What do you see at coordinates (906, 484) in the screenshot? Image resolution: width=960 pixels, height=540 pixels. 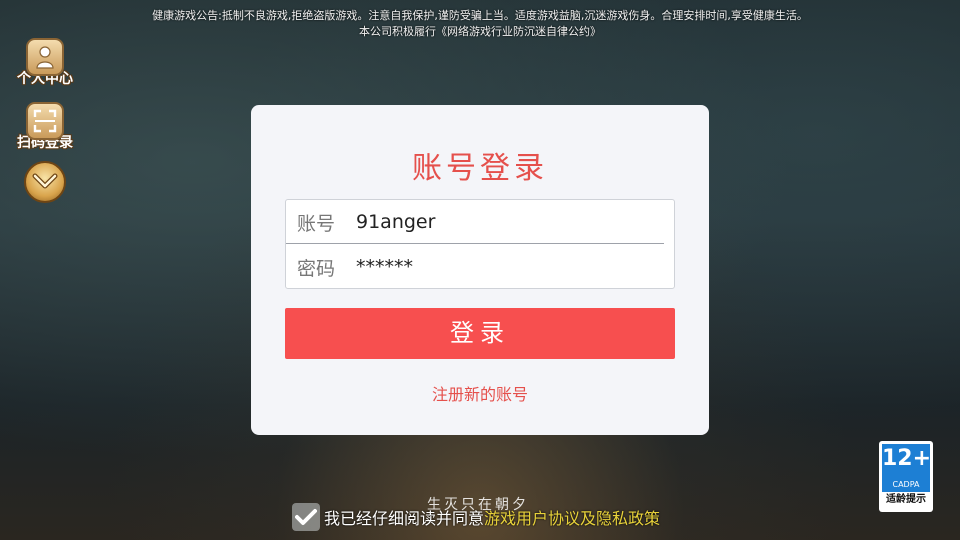 I see `age-rating-org: CADPA` at bounding box center [906, 484].